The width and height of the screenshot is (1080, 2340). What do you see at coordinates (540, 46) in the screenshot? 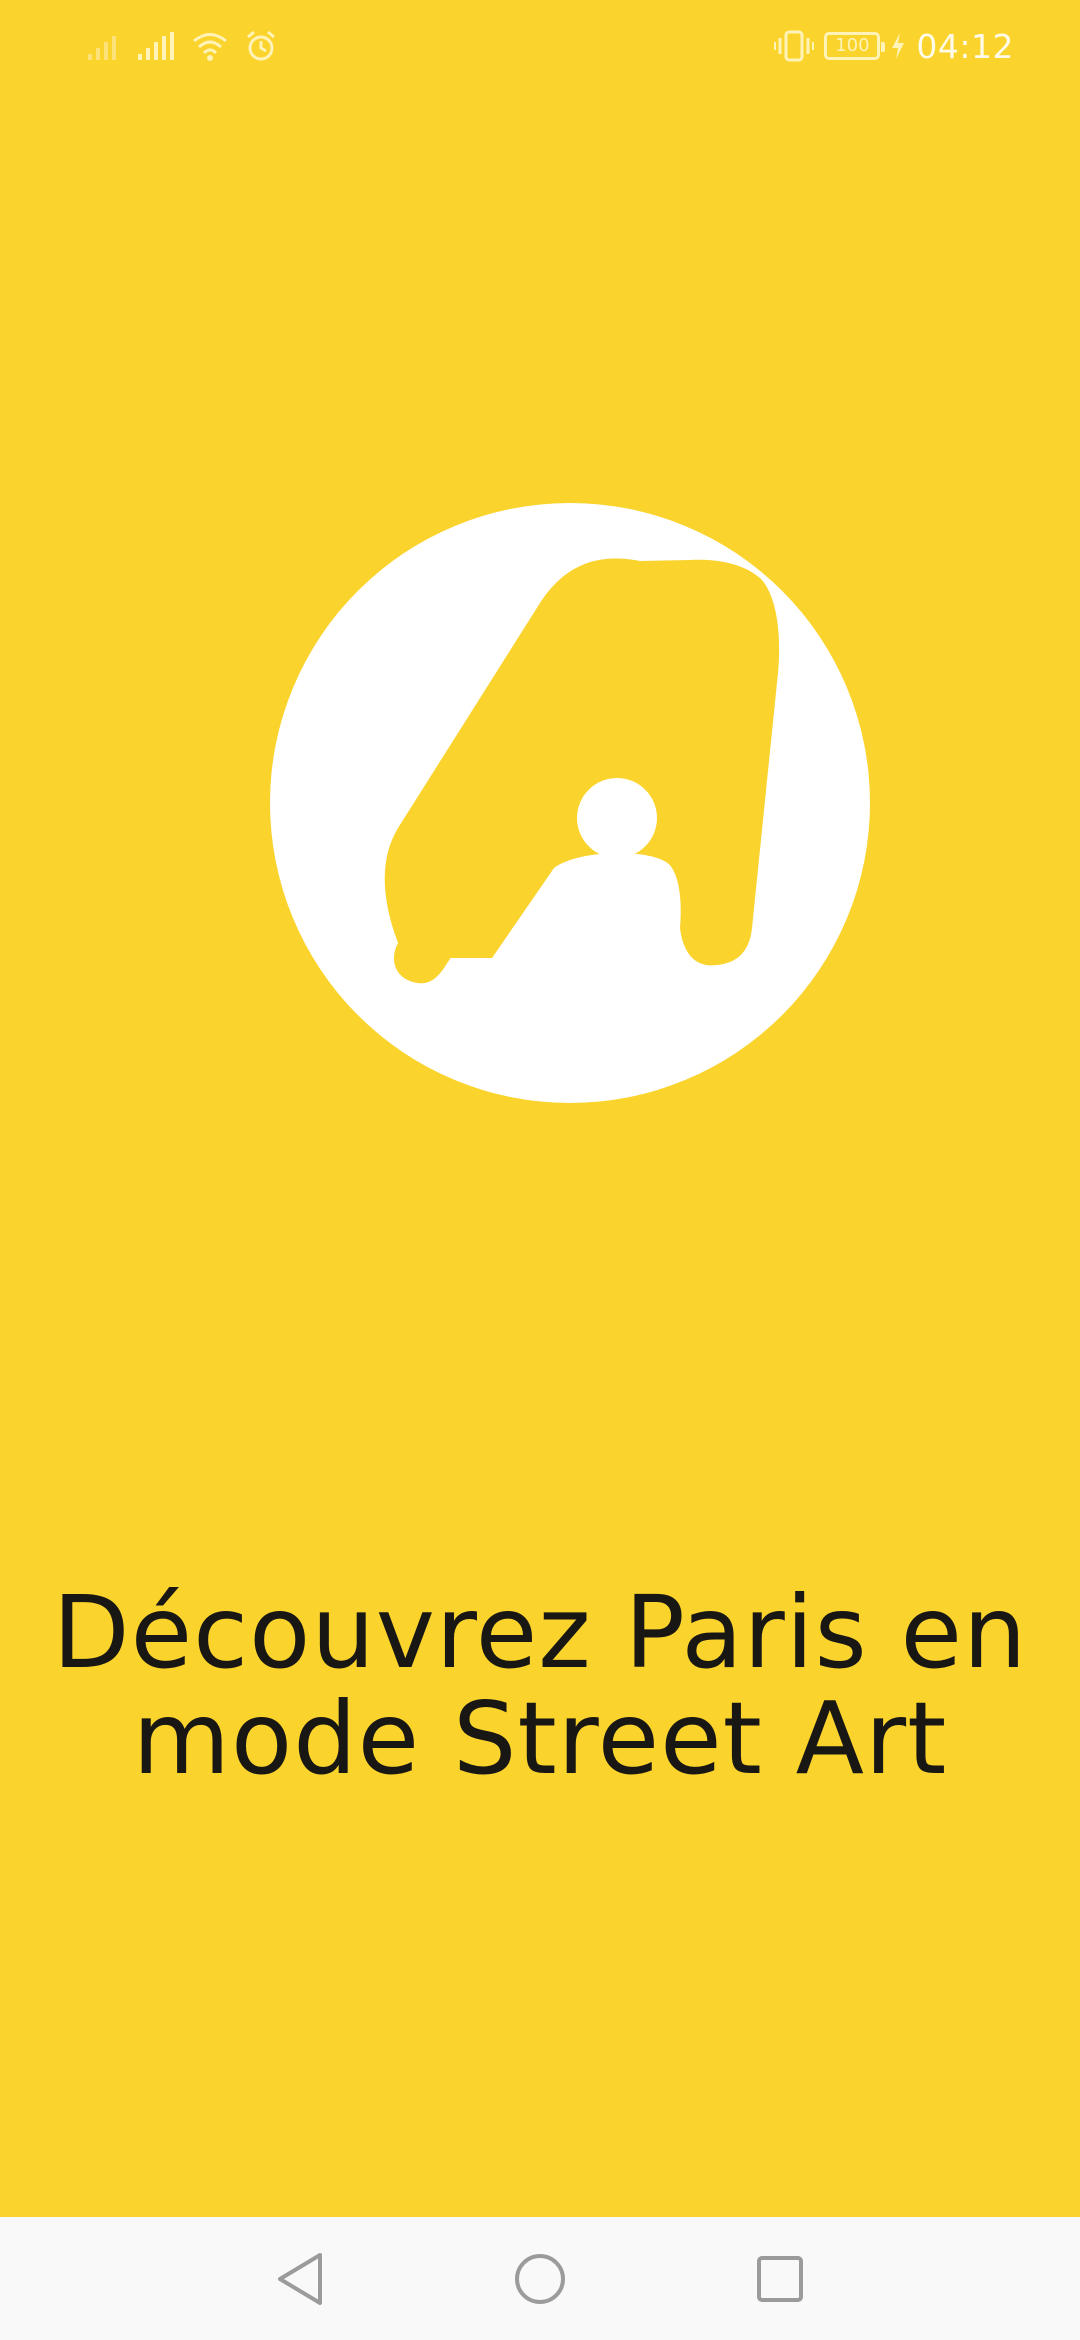
I see `status-bar: 100 04:12` at bounding box center [540, 46].